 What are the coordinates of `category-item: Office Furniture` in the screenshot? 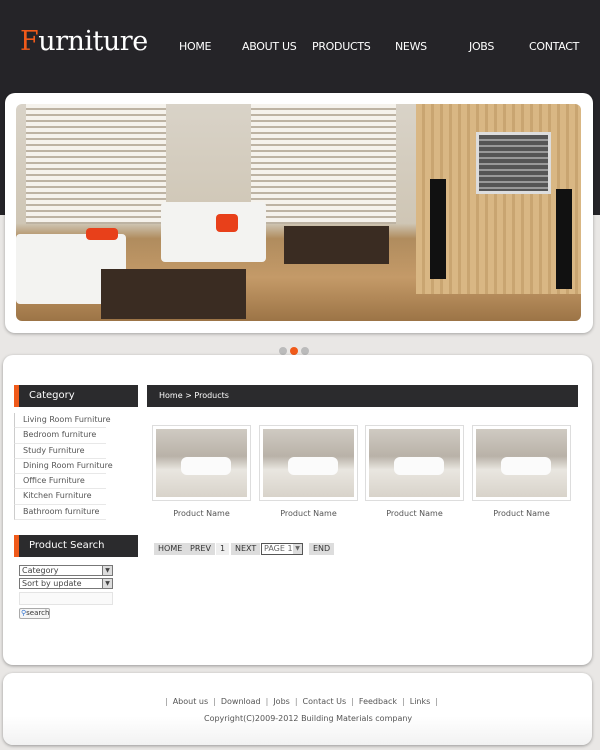 It's located at (60, 482).